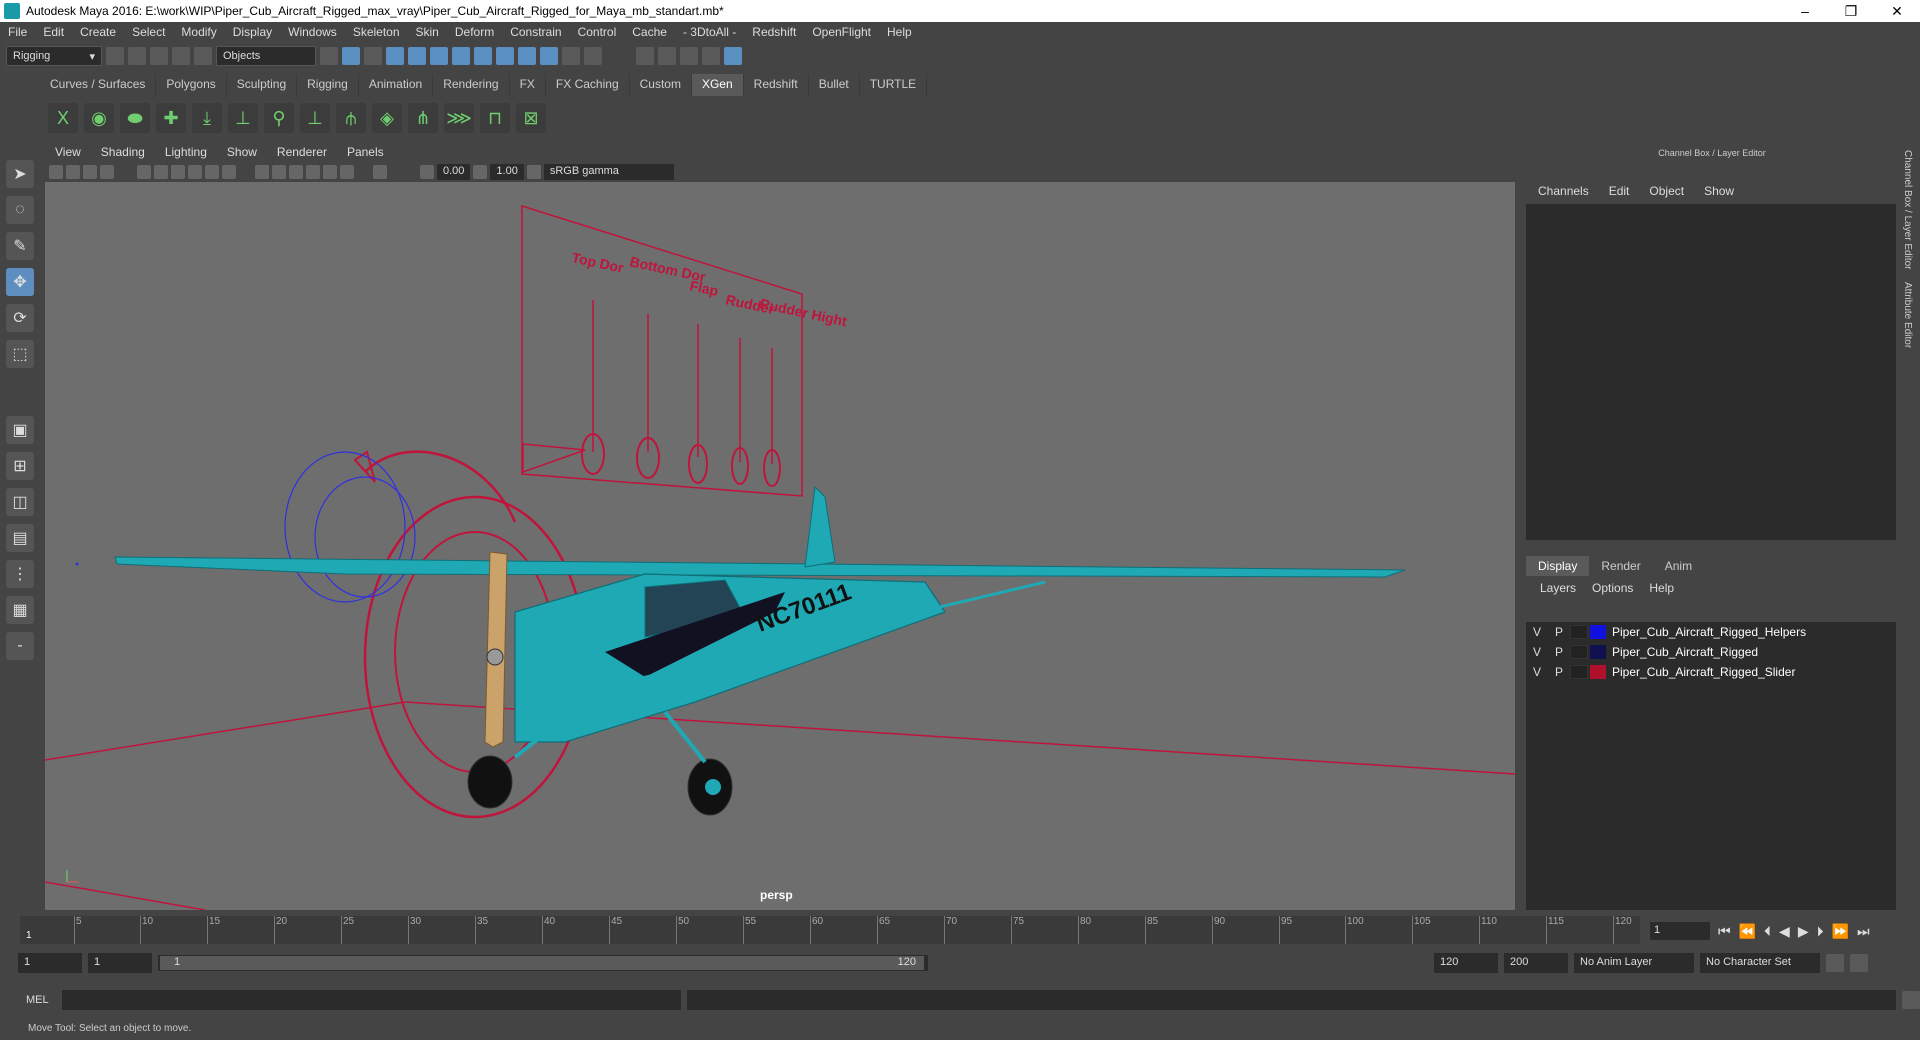 Image resolution: width=1920 pixels, height=1040 pixels. What do you see at coordinates (1851, 11) in the screenshot?
I see `restore-button: ❐` at bounding box center [1851, 11].